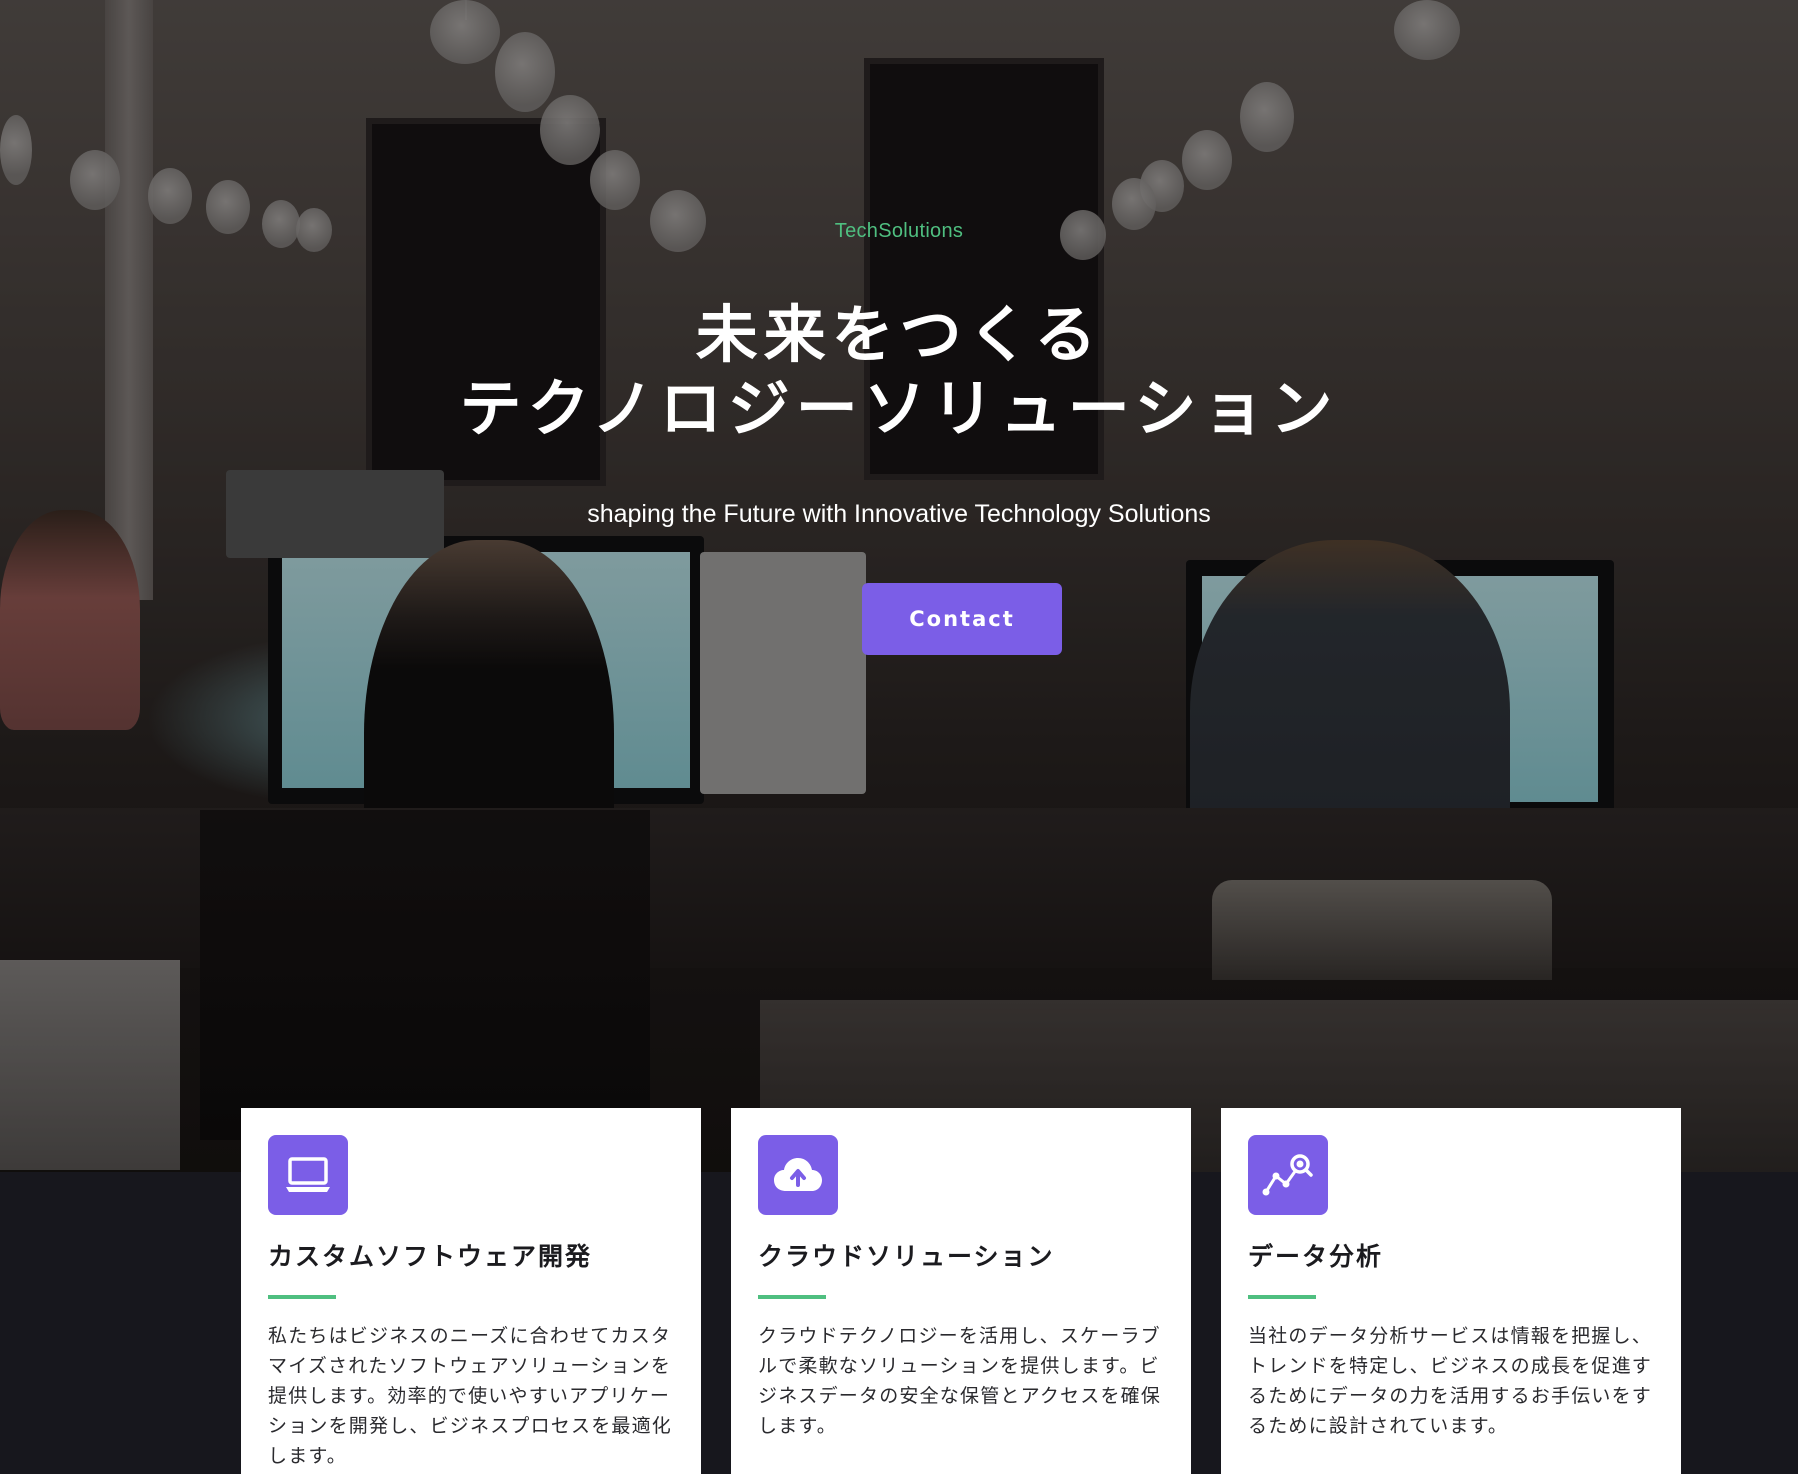  What do you see at coordinates (906, 1256) in the screenshot?
I see `service-title: クラウドソリューション` at bounding box center [906, 1256].